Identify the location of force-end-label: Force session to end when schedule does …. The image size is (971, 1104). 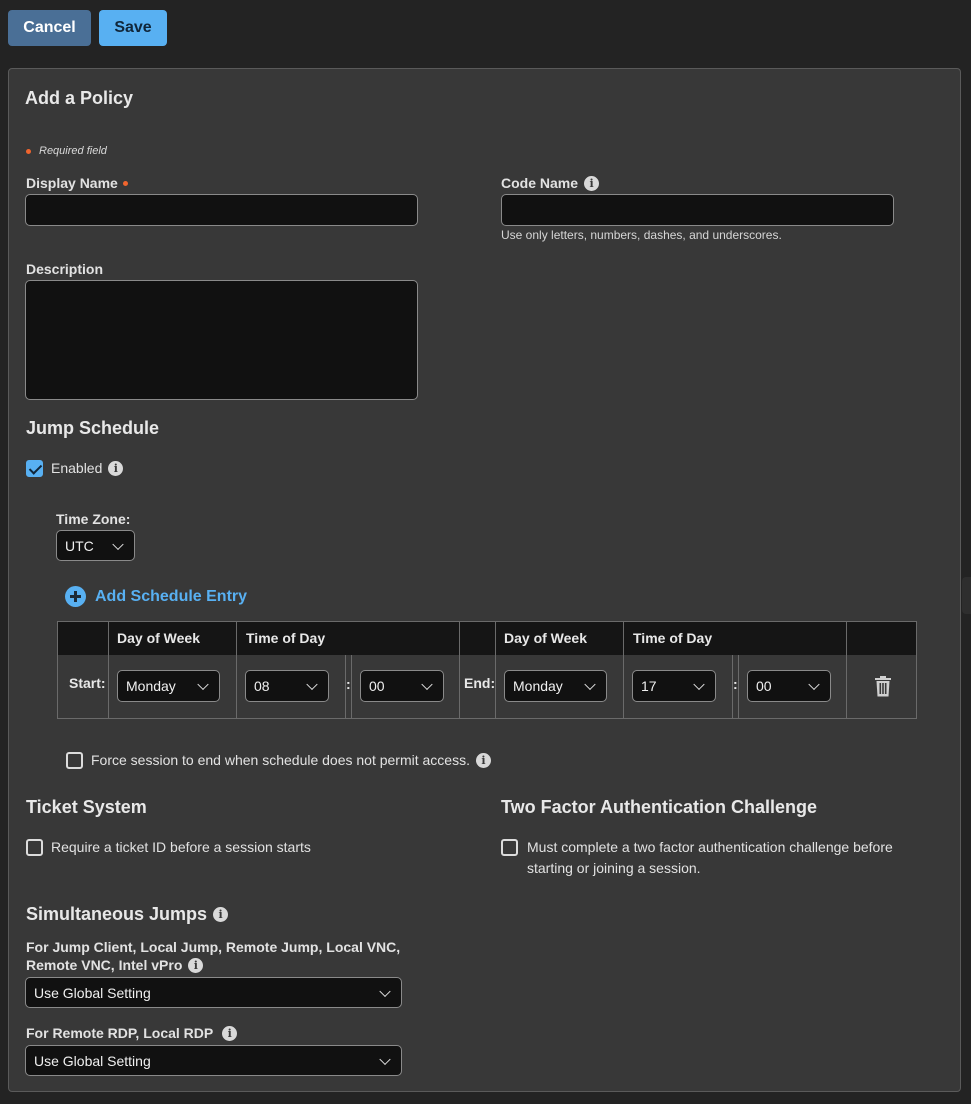
(291, 760).